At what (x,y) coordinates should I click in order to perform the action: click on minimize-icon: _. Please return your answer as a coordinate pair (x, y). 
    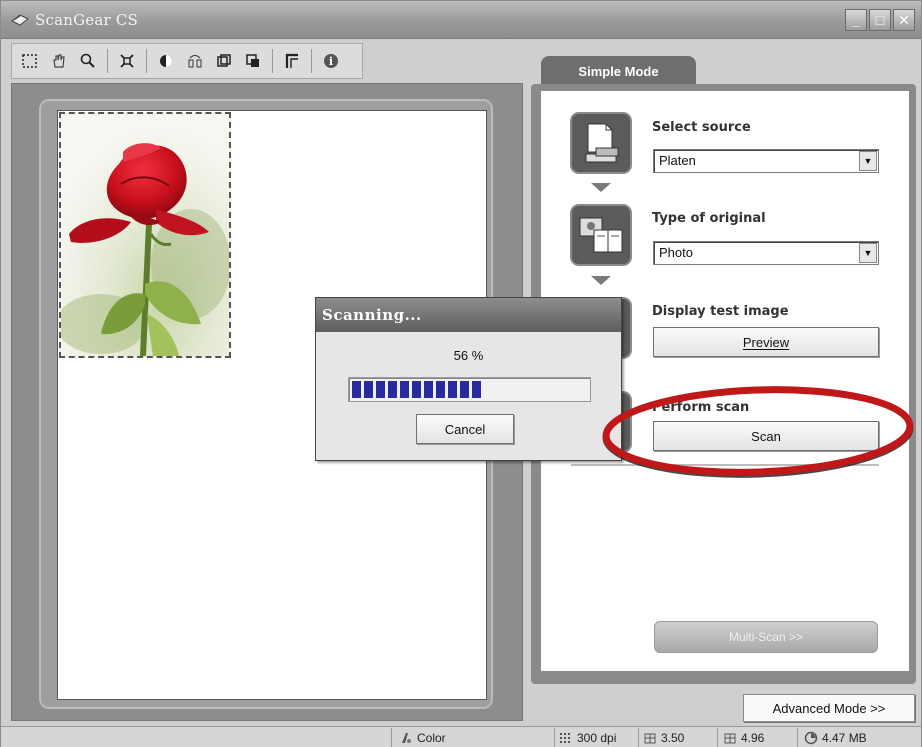
    Looking at the image, I should click on (856, 20).